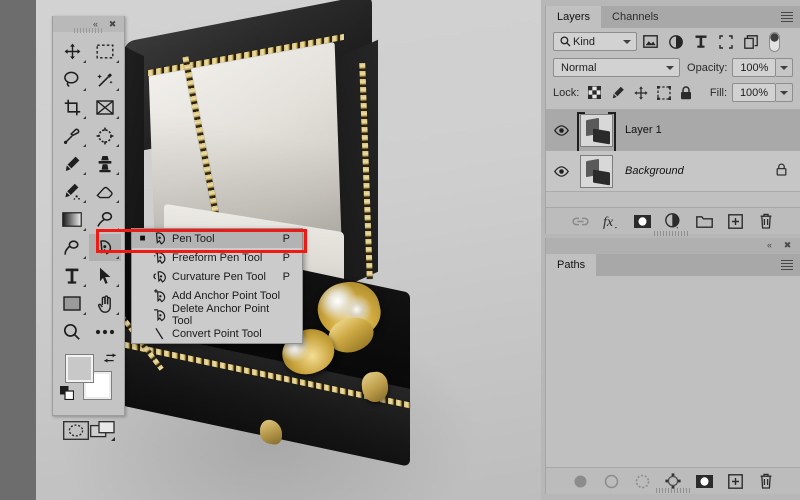 The height and width of the screenshot is (500, 800). What do you see at coordinates (788, 171) in the screenshot?
I see `layer-lock-icon` at bounding box center [788, 171].